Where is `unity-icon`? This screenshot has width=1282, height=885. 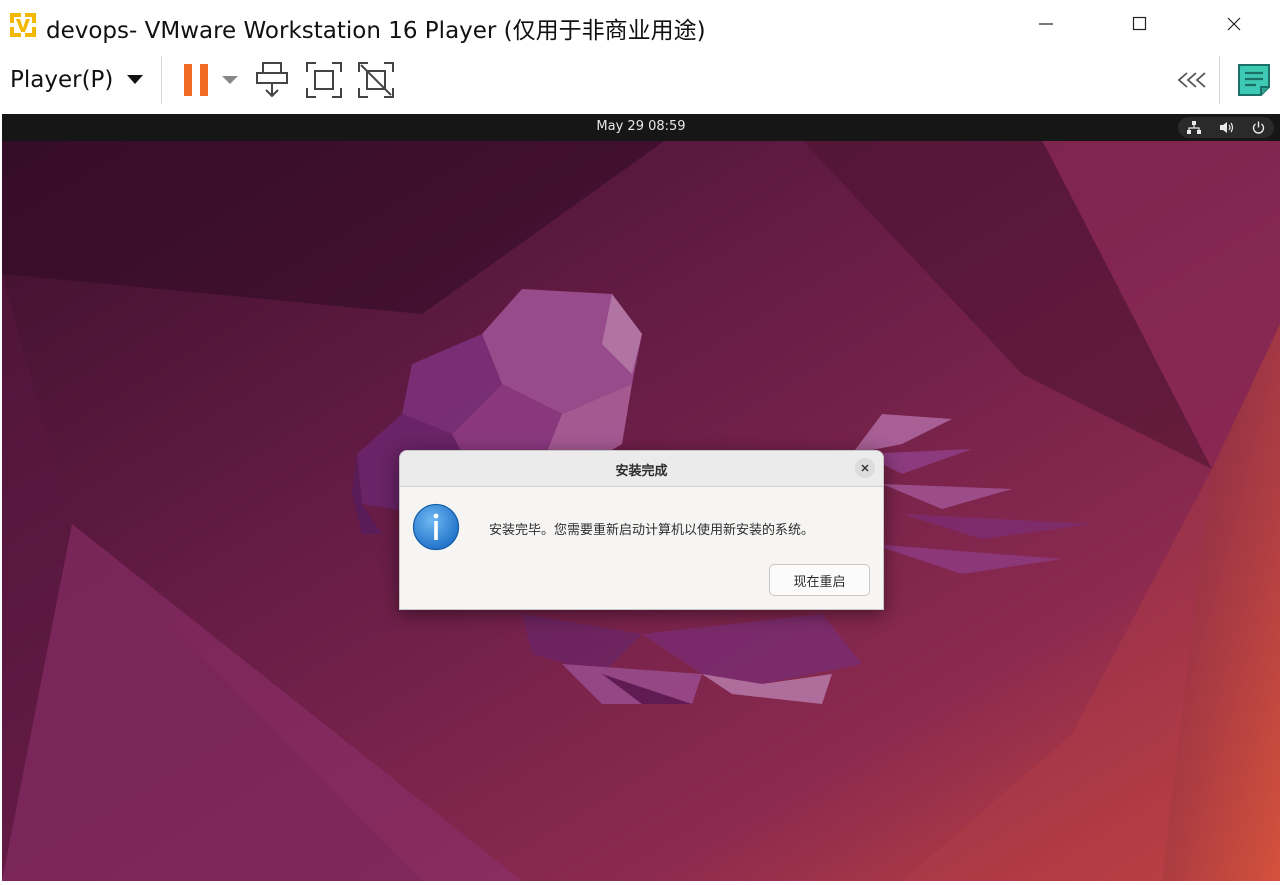
unity-icon is located at coordinates (376, 80).